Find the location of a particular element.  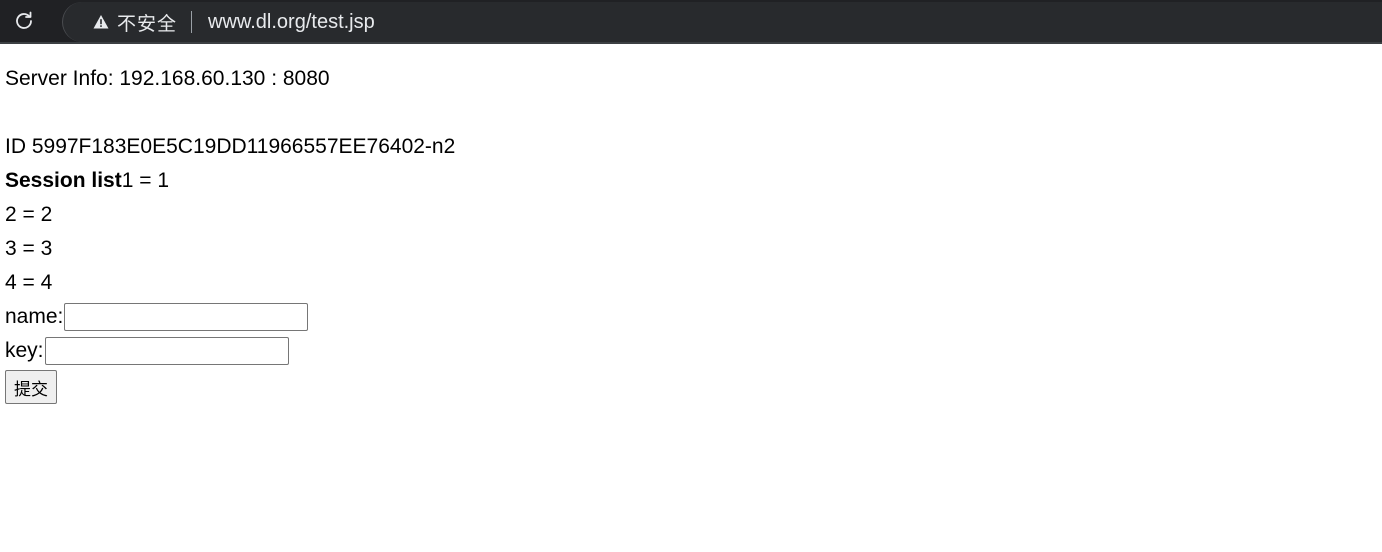

session-list-title: Session list is located at coordinates (63, 180).